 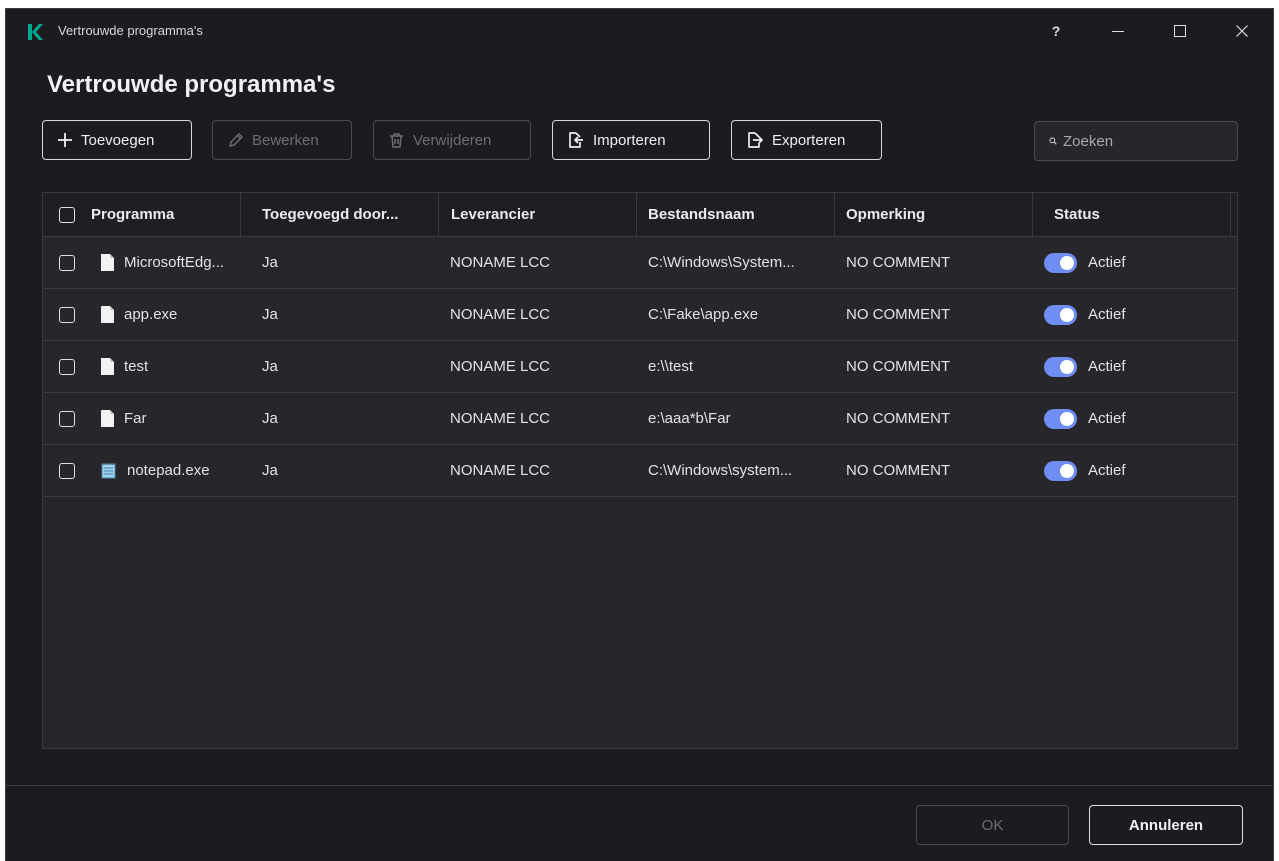 I want to click on maximize-button, so click(x=1180, y=31).